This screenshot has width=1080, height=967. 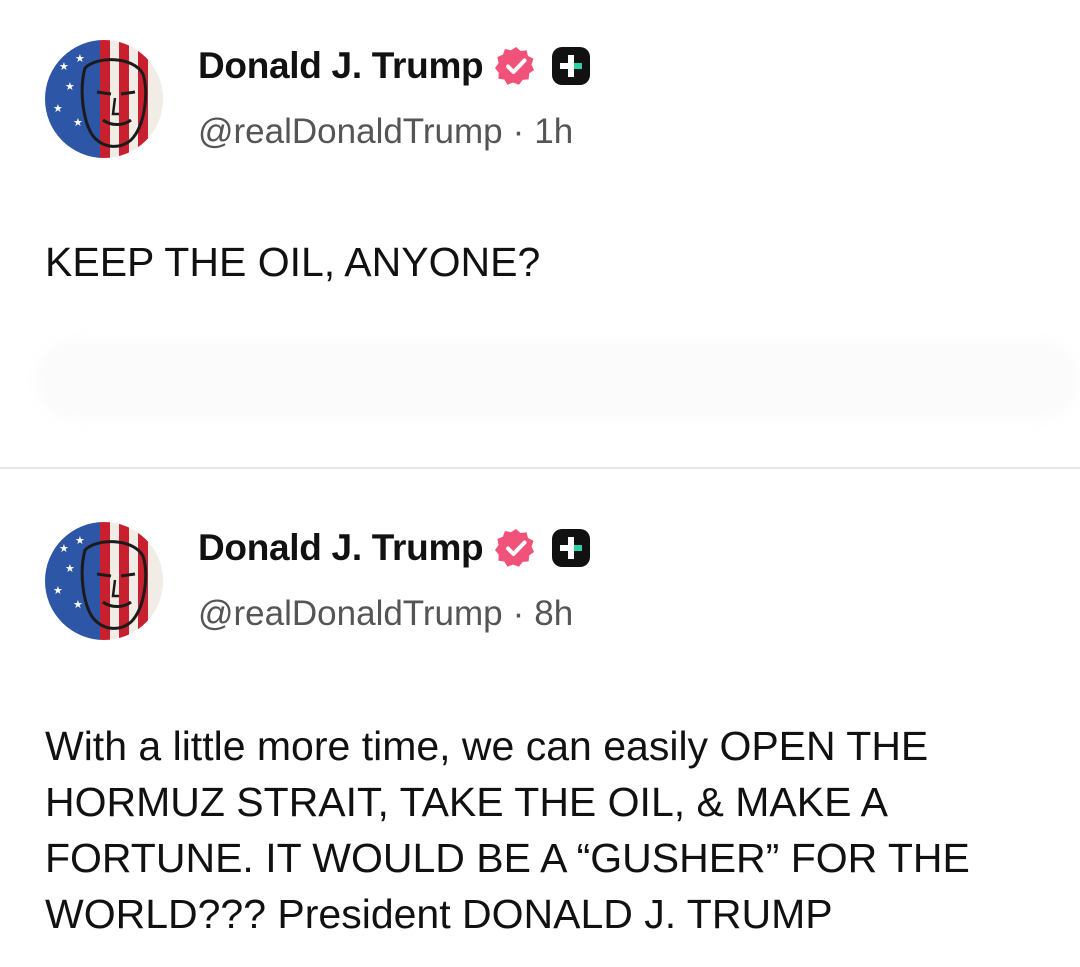 I want to click on post-divider, so click(x=540, y=468).